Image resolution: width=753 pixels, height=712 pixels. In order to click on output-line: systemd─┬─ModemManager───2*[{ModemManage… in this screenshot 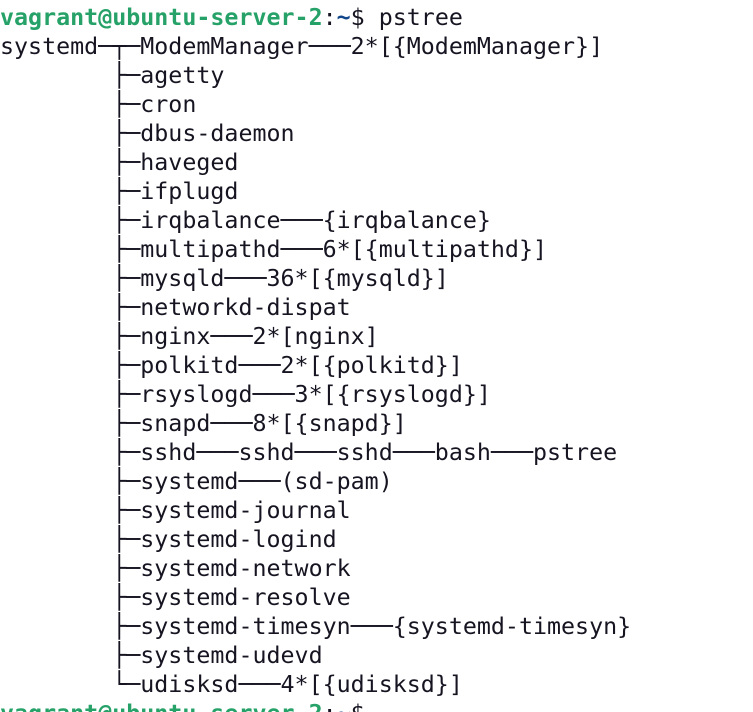, I will do `click(302, 46)`.